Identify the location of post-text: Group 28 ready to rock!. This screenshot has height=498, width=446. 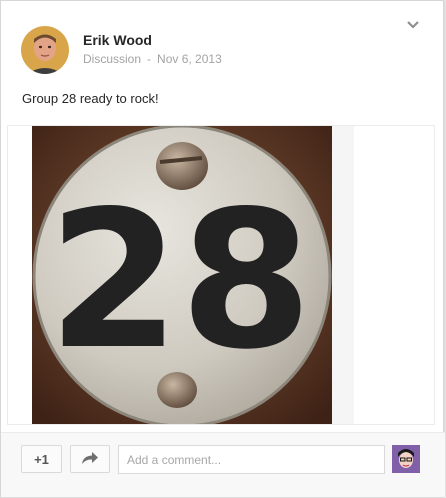
(90, 98).